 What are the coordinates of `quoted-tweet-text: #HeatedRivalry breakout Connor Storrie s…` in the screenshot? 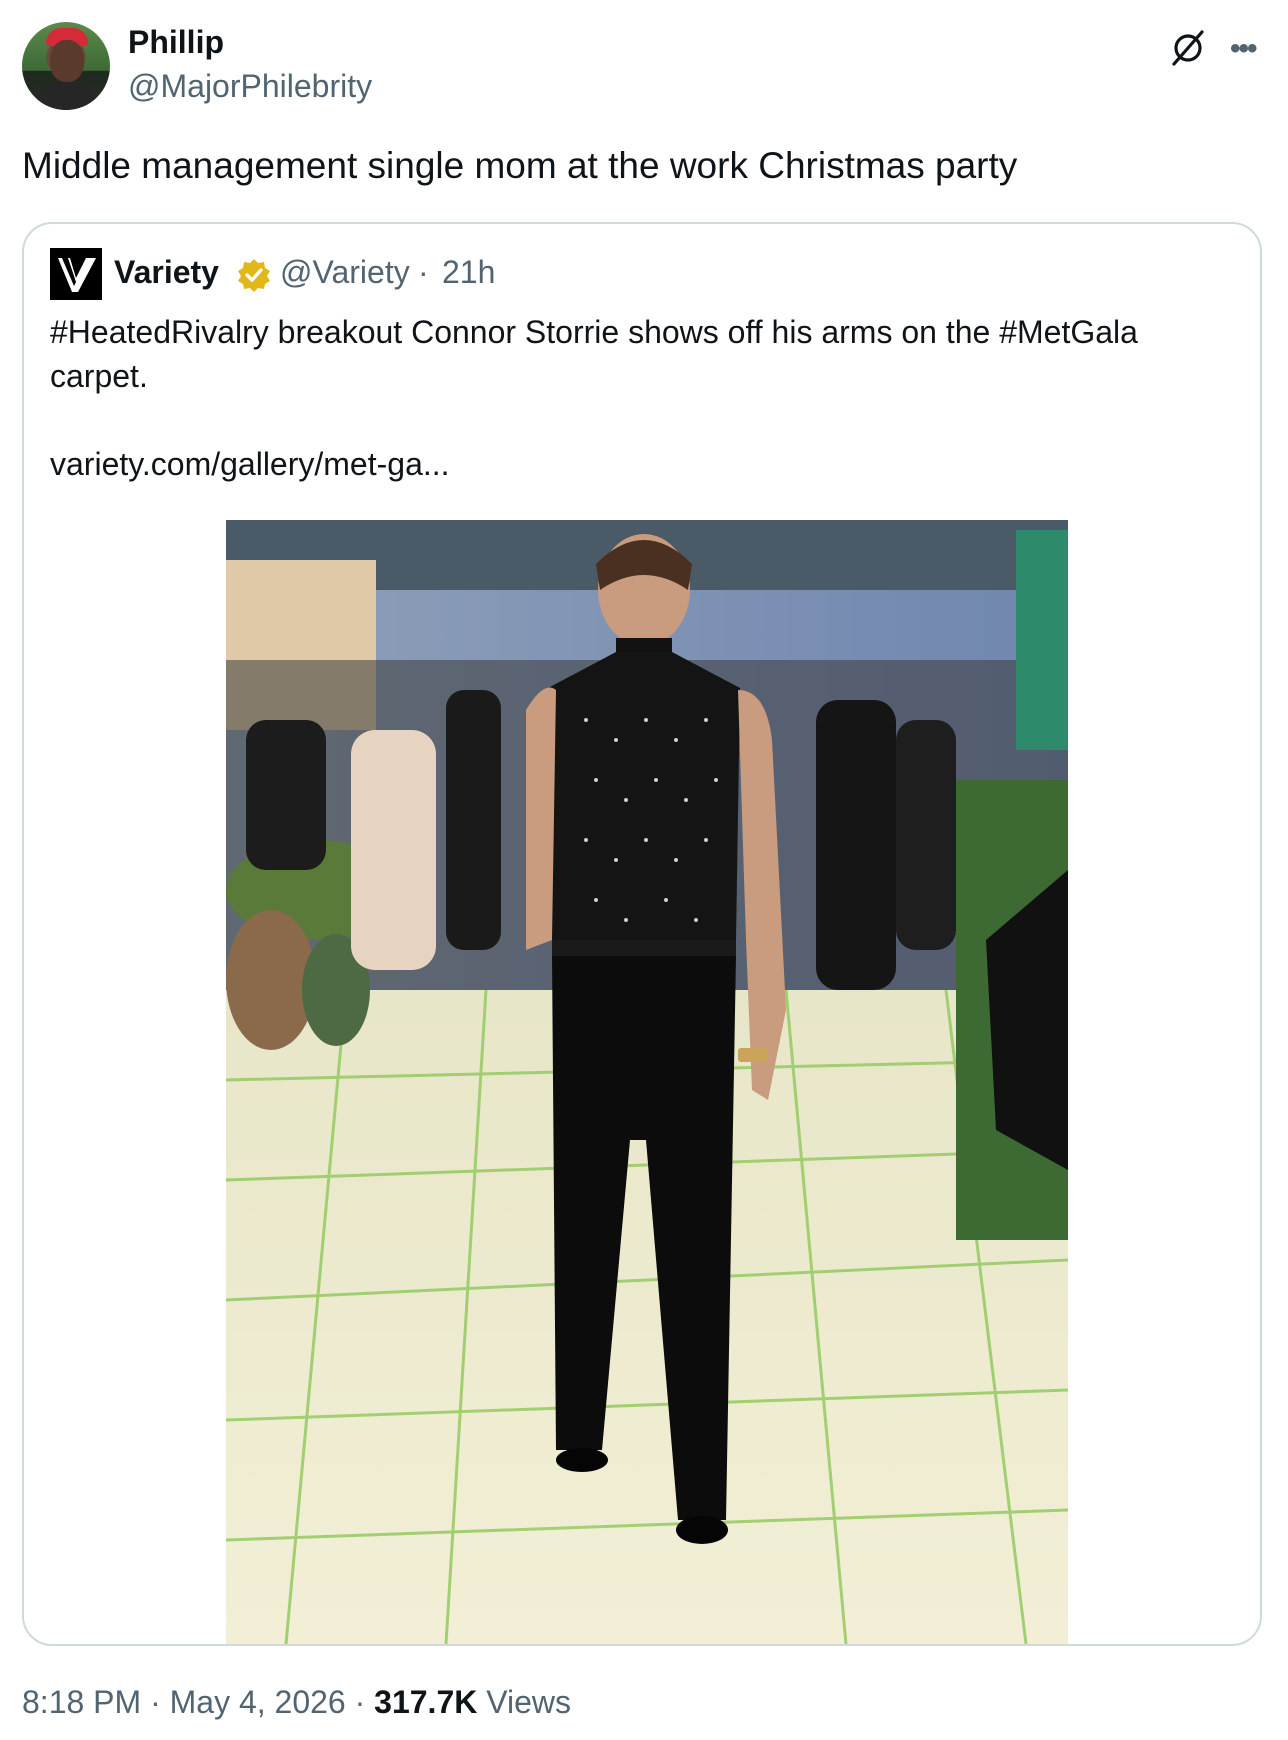 It's located at (594, 354).